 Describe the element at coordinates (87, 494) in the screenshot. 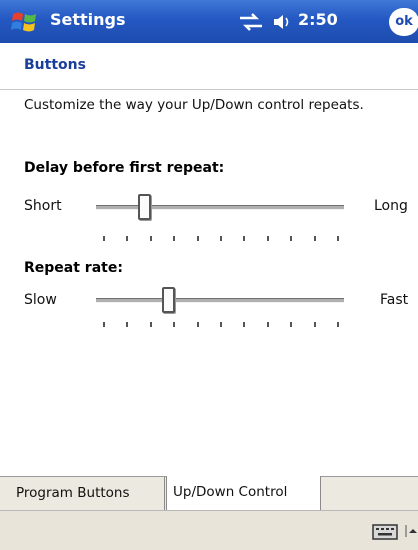

I see `tab-program-buttons: Program Buttons` at that location.